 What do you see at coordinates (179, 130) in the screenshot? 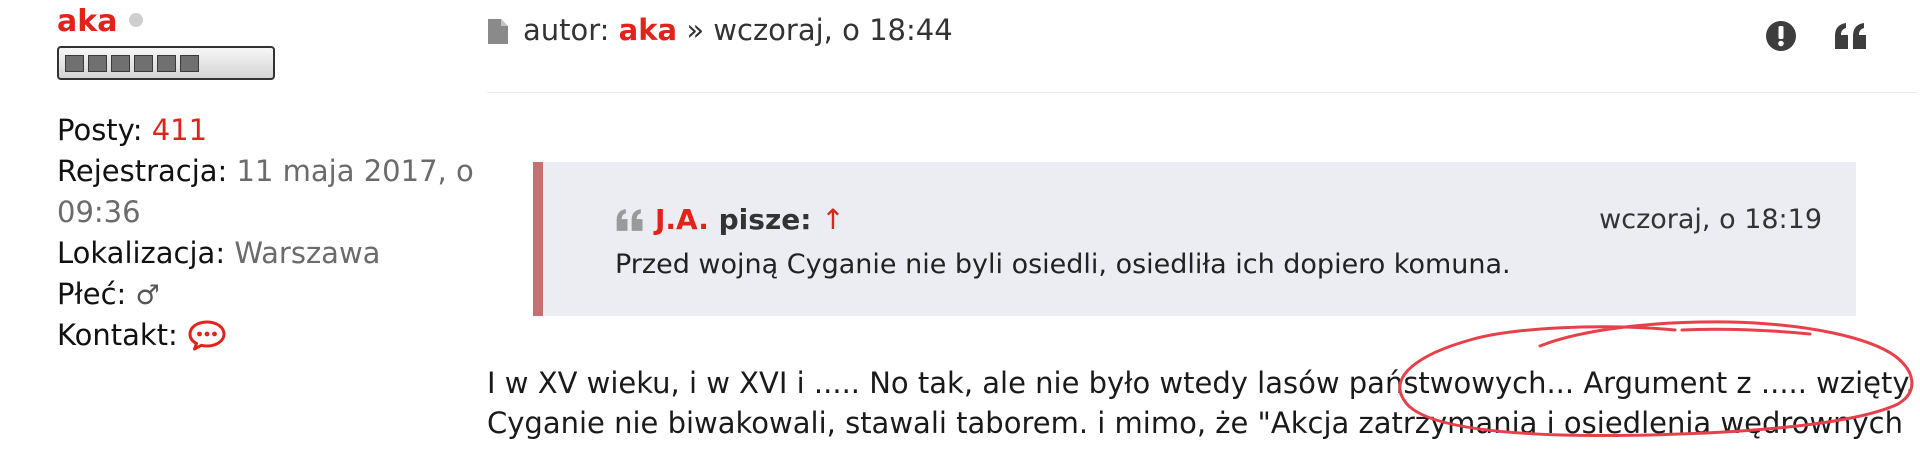
I see `posts-count-link: 411` at bounding box center [179, 130].